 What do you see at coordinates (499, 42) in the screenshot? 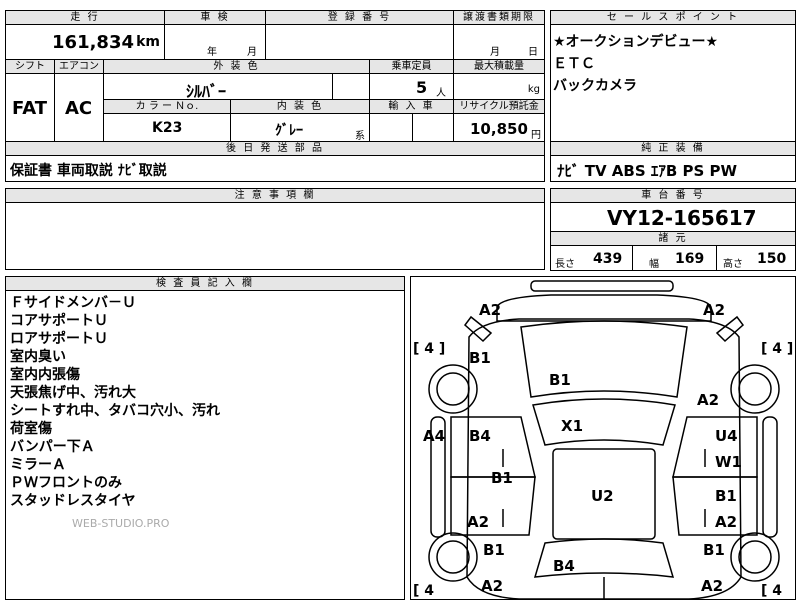
I see `transfer-cell: 月 日` at bounding box center [499, 42].